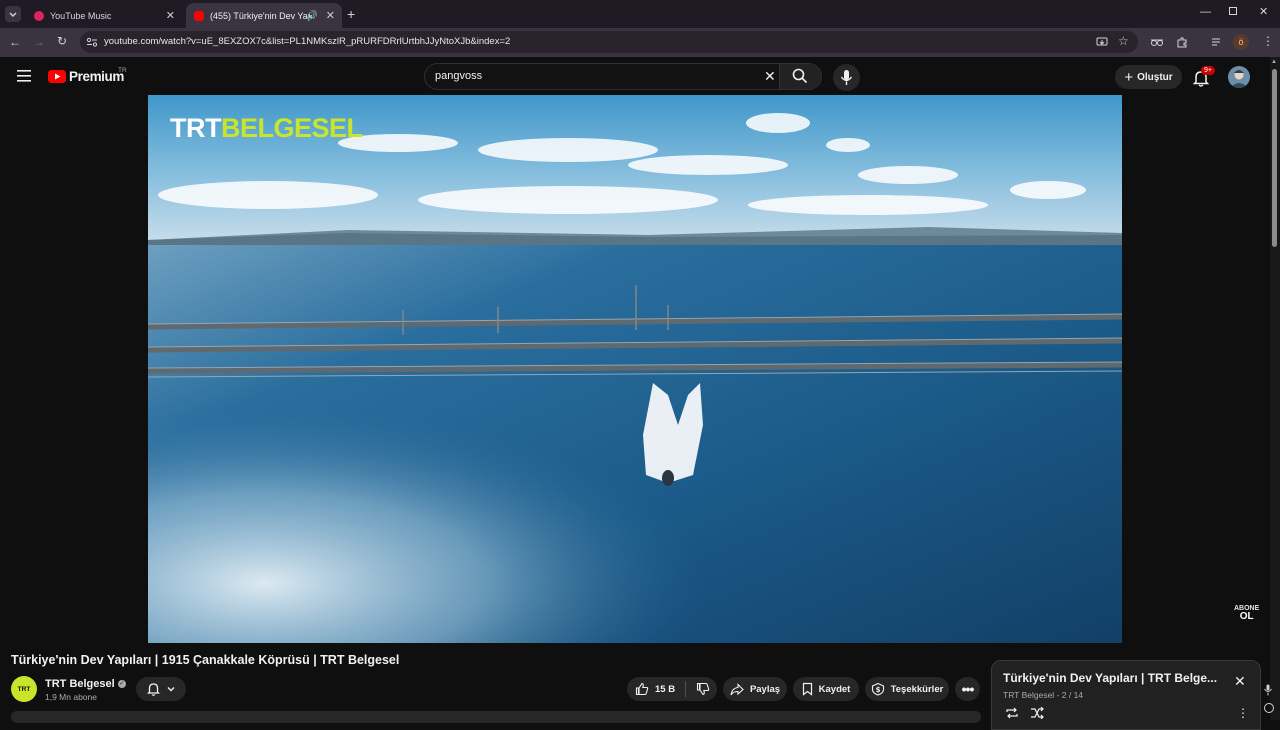 This screenshot has height=730, width=1280. Describe the element at coordinates (291, 128) in the screenshot. I see `watermark-belgesel: BELGESEL` at that location.